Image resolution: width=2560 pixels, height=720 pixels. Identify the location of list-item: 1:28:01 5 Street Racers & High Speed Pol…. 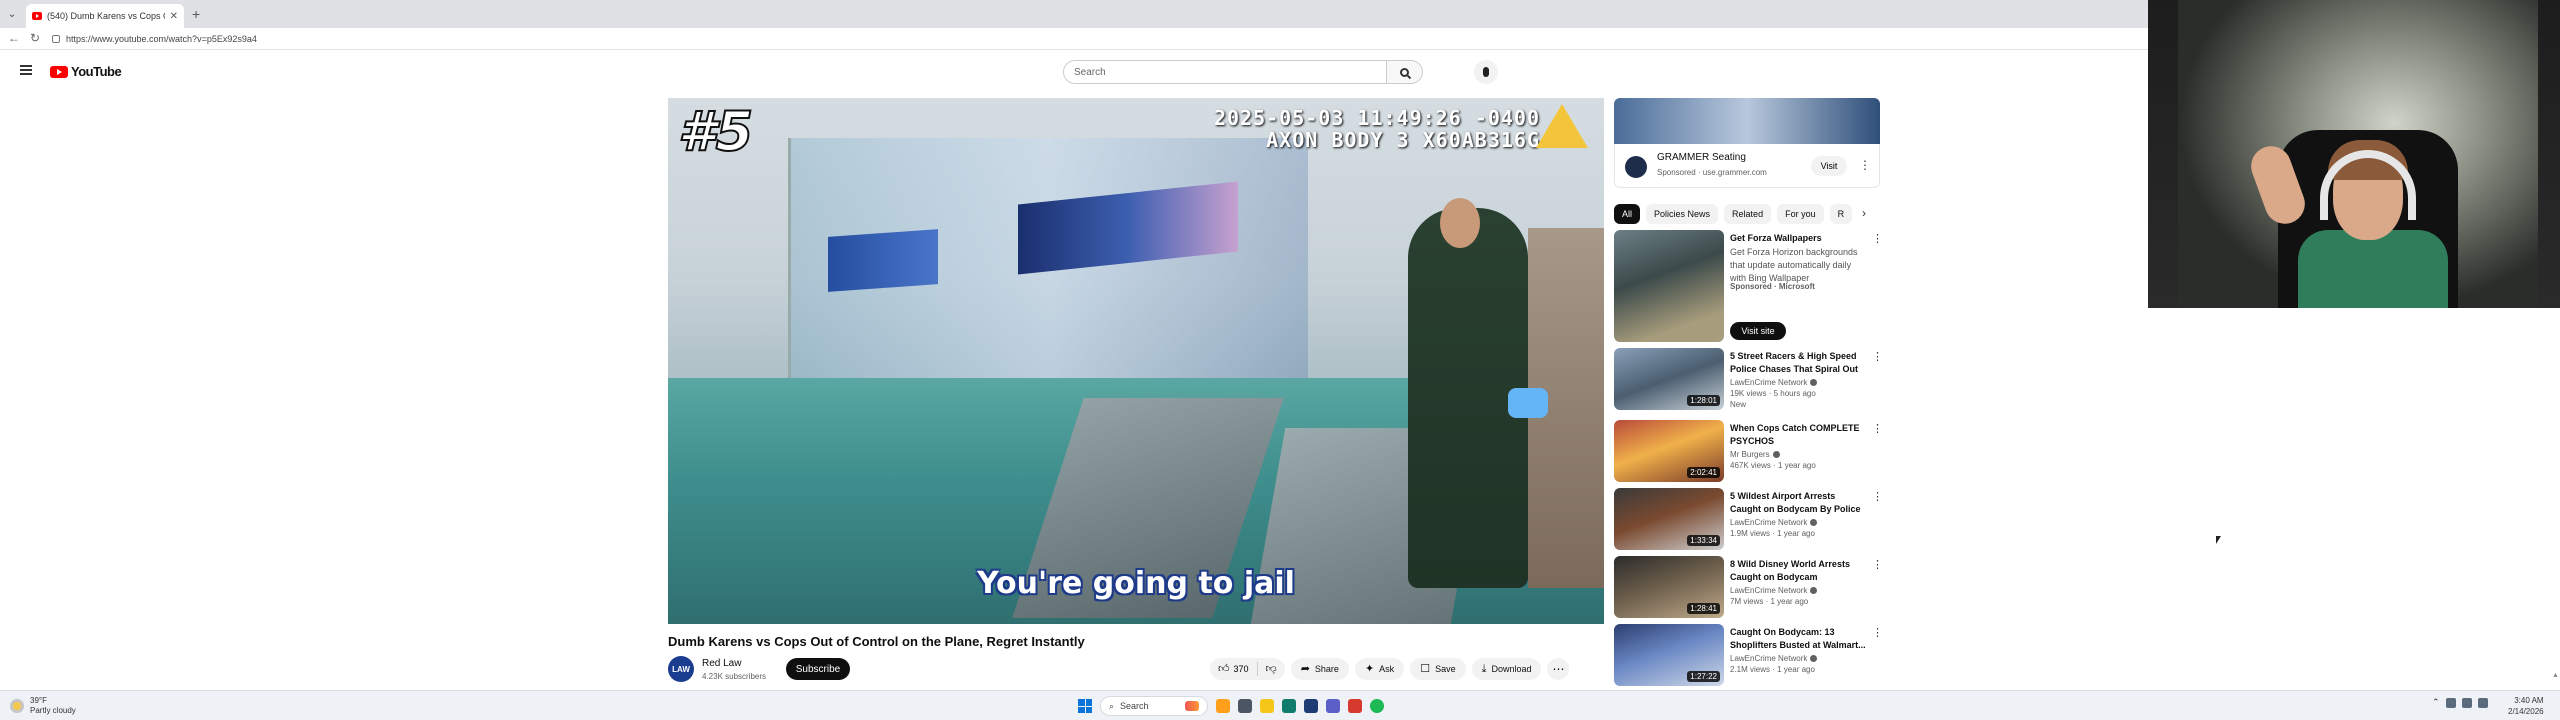
(1748, 380).